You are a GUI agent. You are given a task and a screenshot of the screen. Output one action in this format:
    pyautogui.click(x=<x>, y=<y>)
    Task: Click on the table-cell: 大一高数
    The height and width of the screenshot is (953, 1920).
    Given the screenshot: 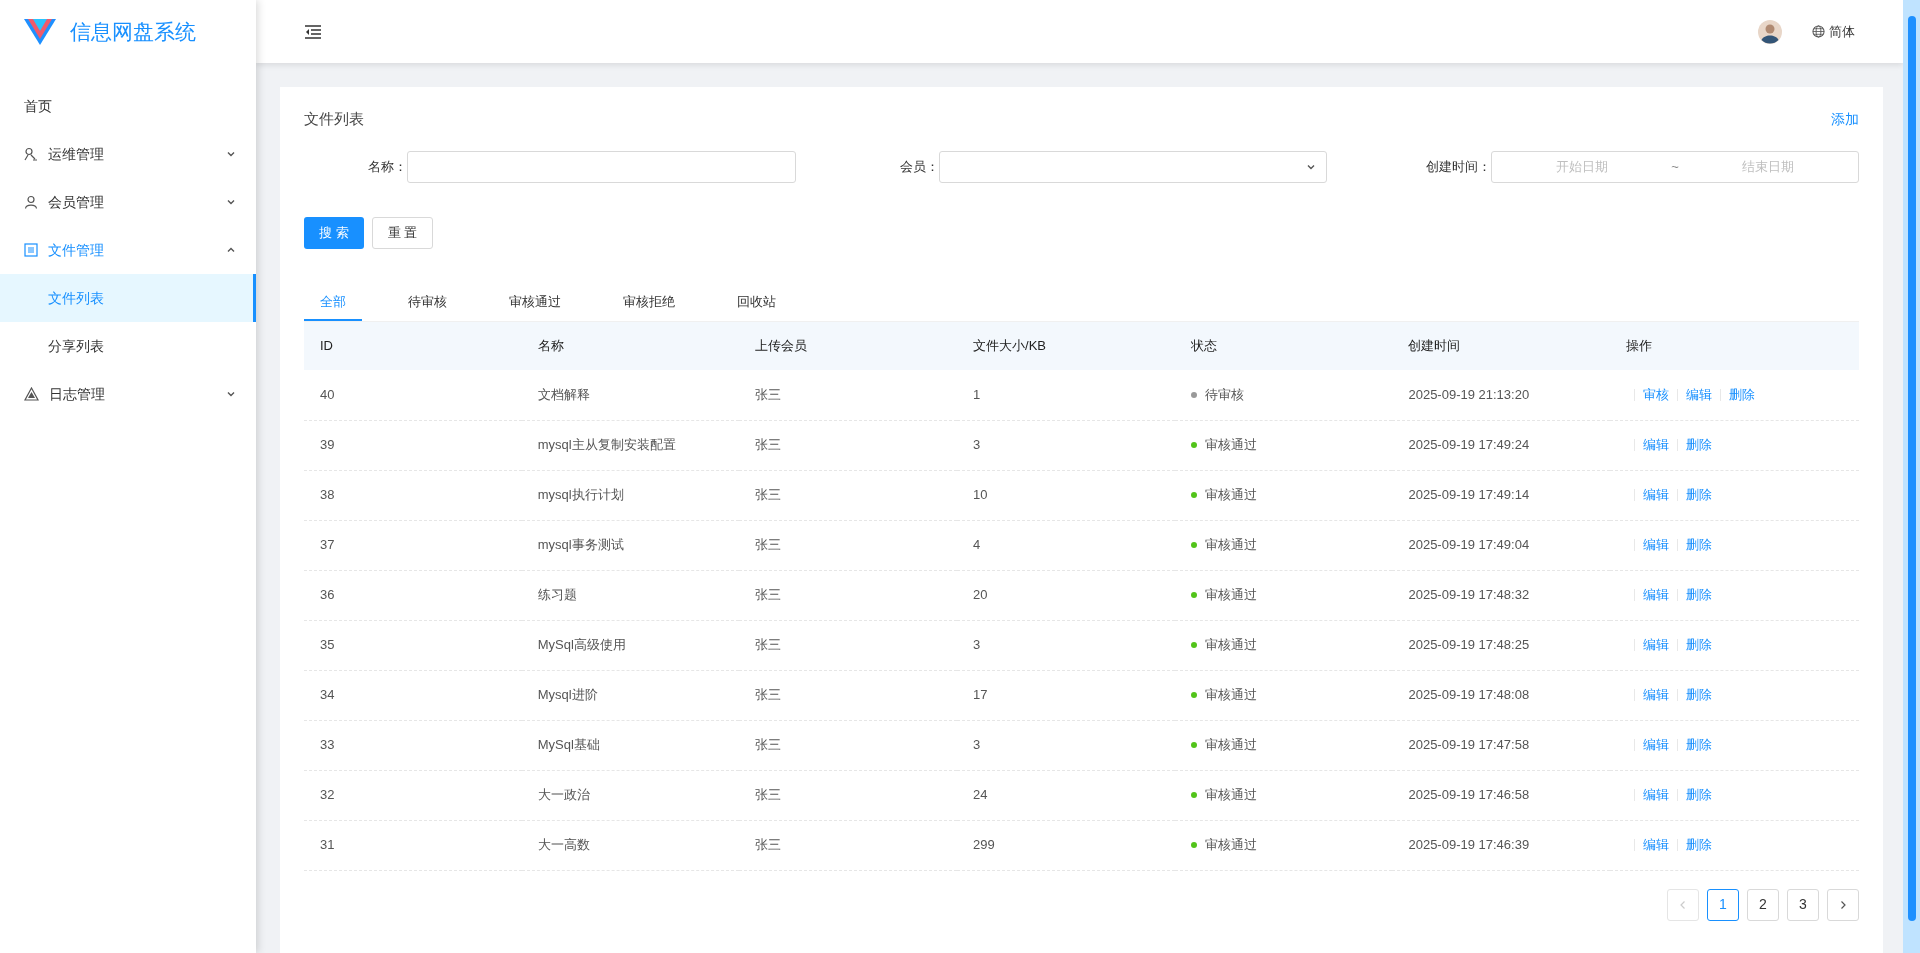 What is the action you would take?
    pyautogui.click(x=630, y=845)
    